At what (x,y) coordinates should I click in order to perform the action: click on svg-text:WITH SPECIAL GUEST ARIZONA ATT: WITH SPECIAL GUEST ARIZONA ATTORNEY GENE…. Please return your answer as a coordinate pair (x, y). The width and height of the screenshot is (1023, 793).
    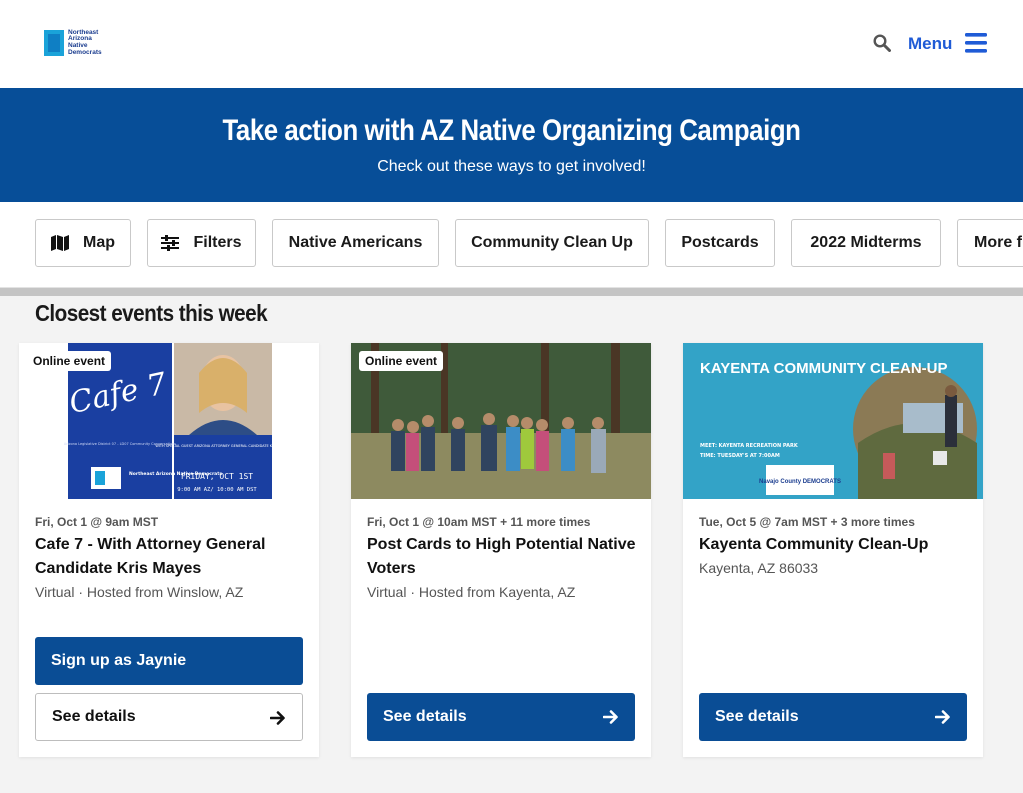
    Looking at the image, I should click on (223, 446).